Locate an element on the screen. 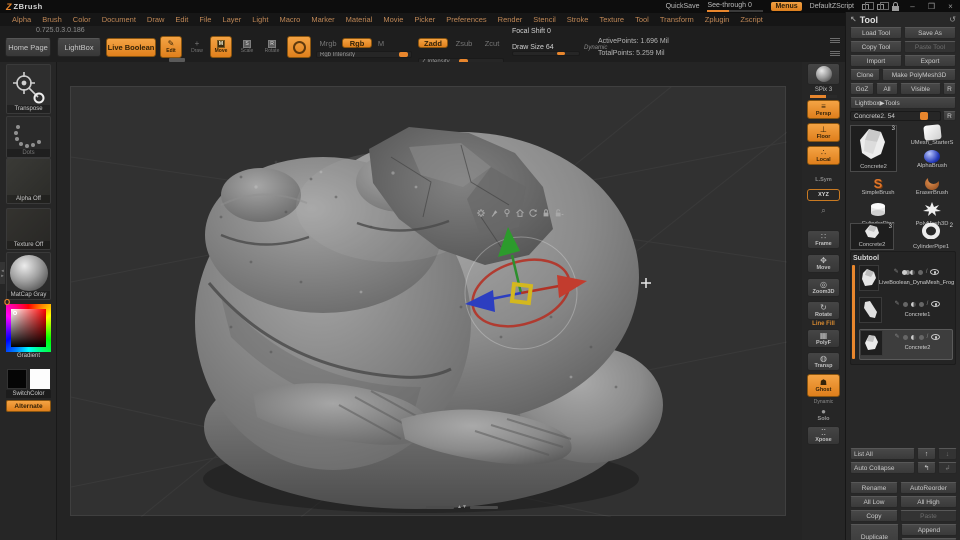 This screenshot has width=960, height=540. home-page-button: Home Page is located at coordinates (28, 47).